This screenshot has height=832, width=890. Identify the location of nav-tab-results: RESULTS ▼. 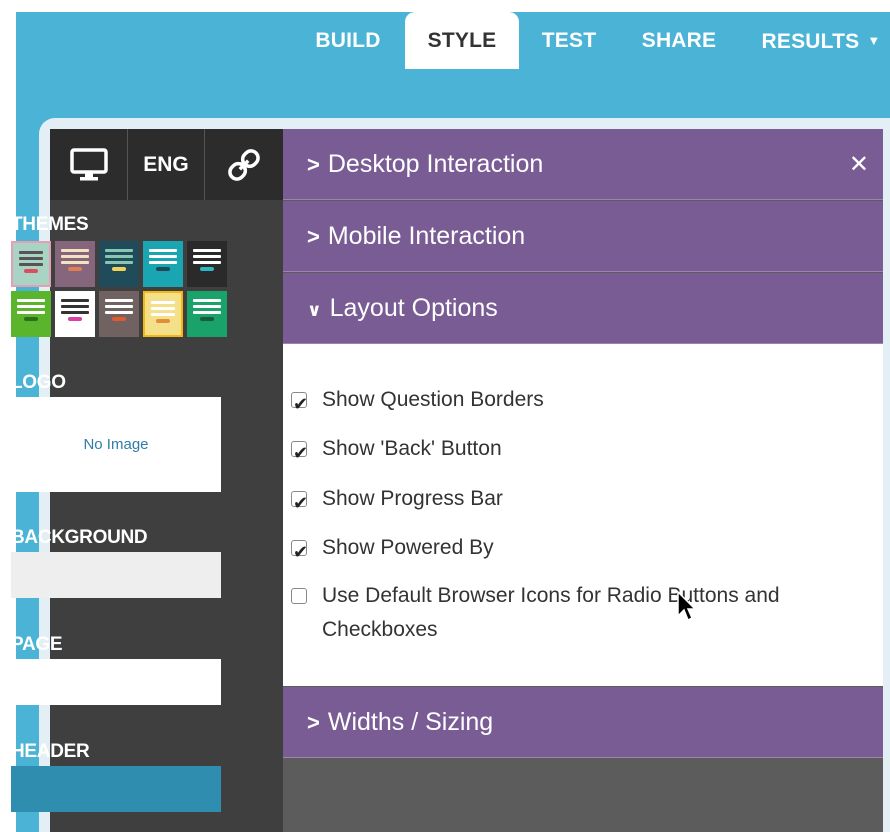
(821, 40).